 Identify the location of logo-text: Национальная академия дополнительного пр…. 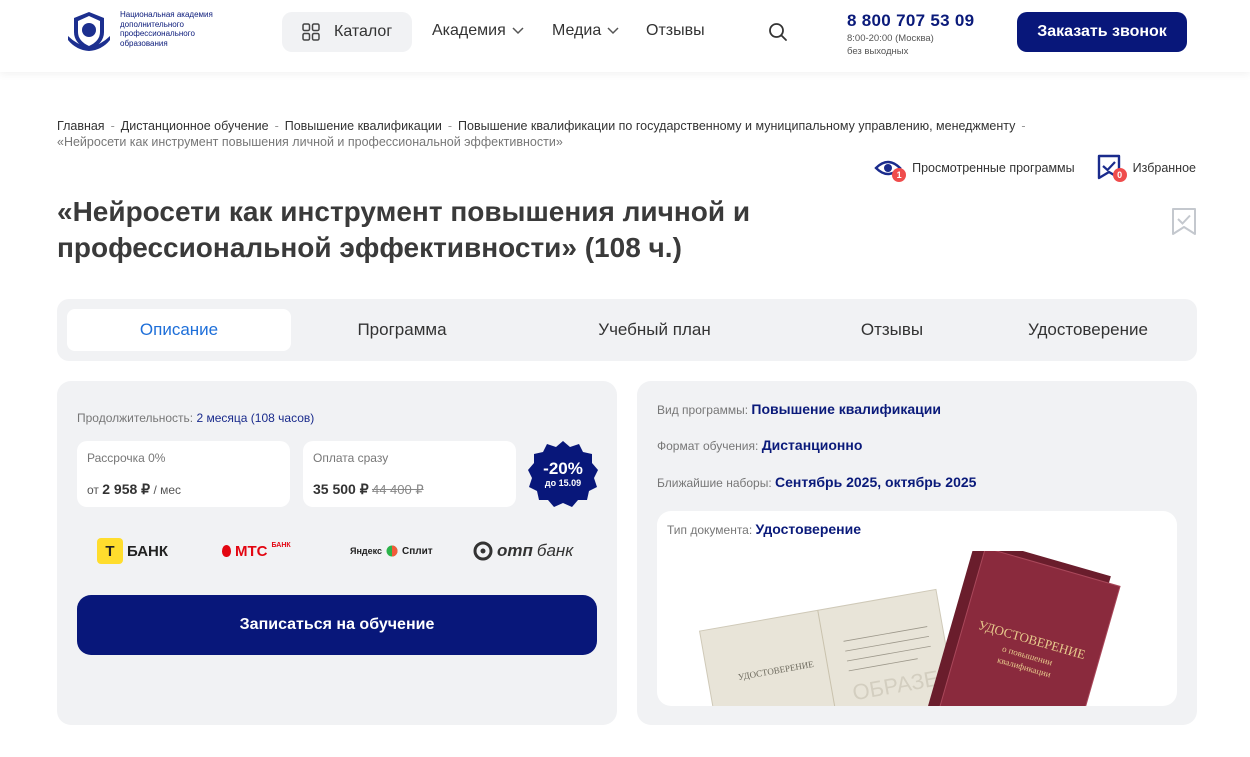
(166, 29).